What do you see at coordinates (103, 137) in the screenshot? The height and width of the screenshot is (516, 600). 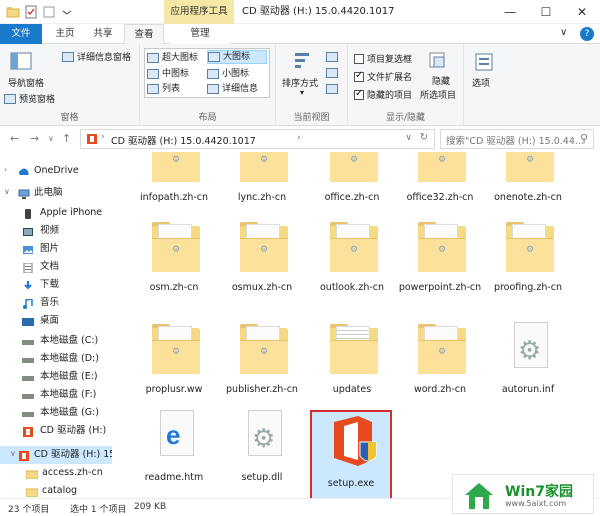 I see `breadcrumb-chevron-icon: ›` at bounding box center [103, 137].